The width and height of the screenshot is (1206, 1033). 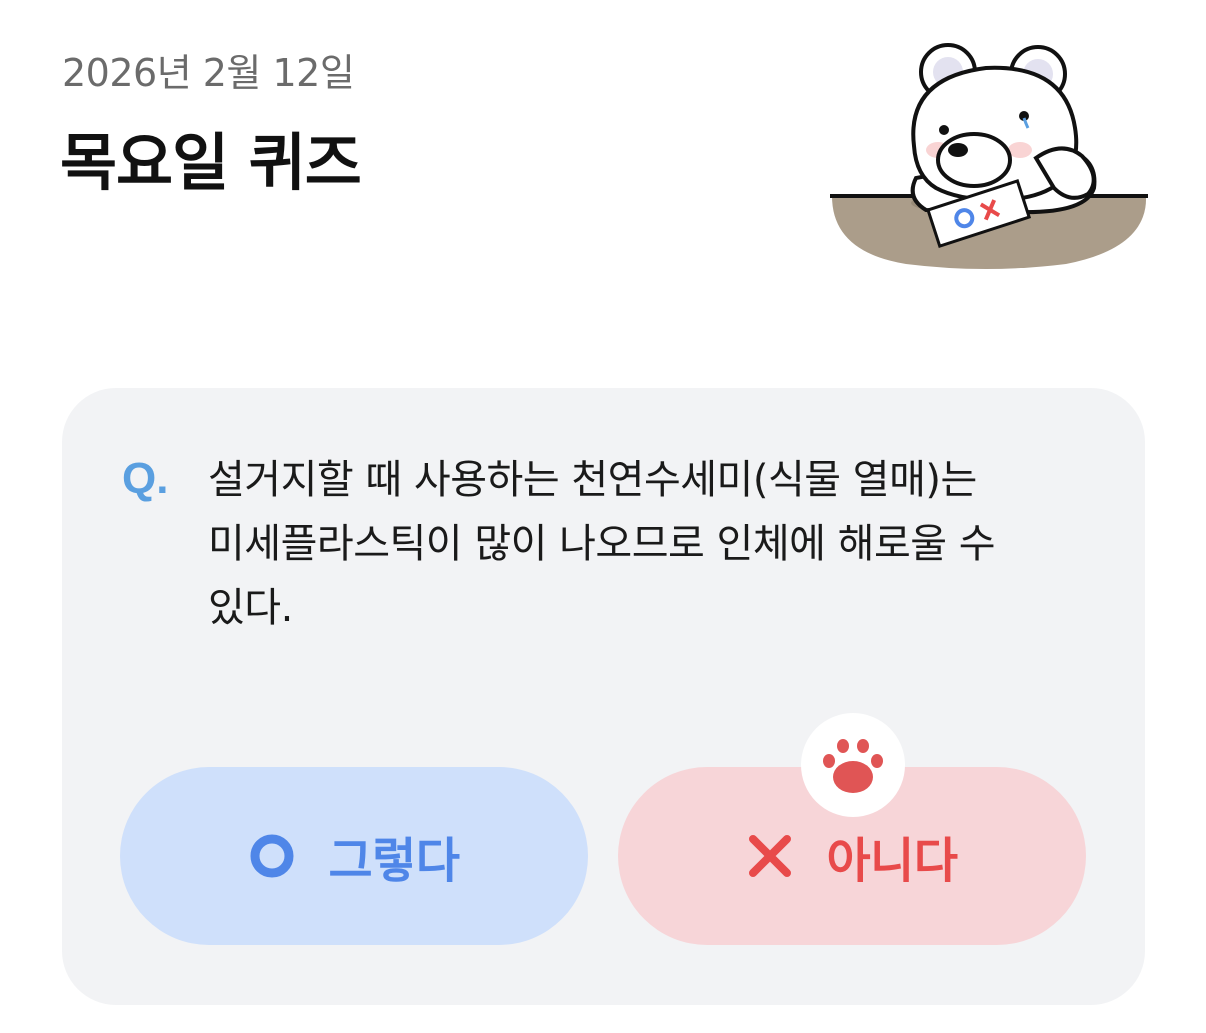 I want to click on paw-badge, so click(x=853, y=765).